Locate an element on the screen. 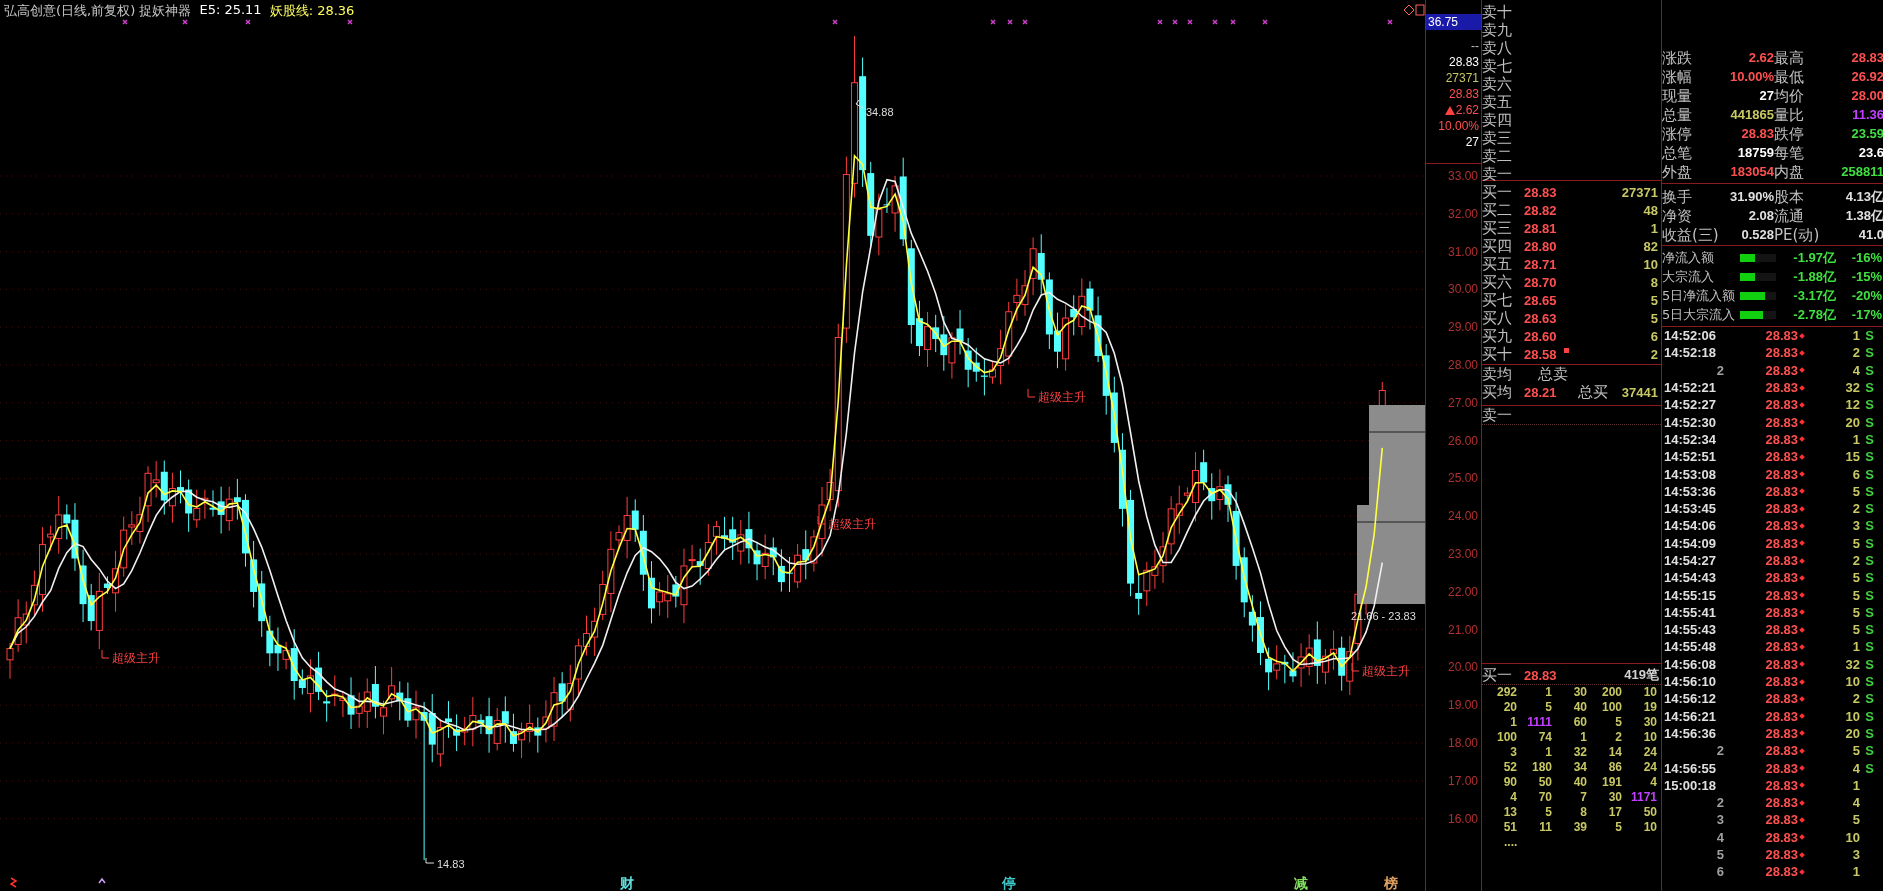  quote-label: 量比 is located at coordinates (1789, 114).